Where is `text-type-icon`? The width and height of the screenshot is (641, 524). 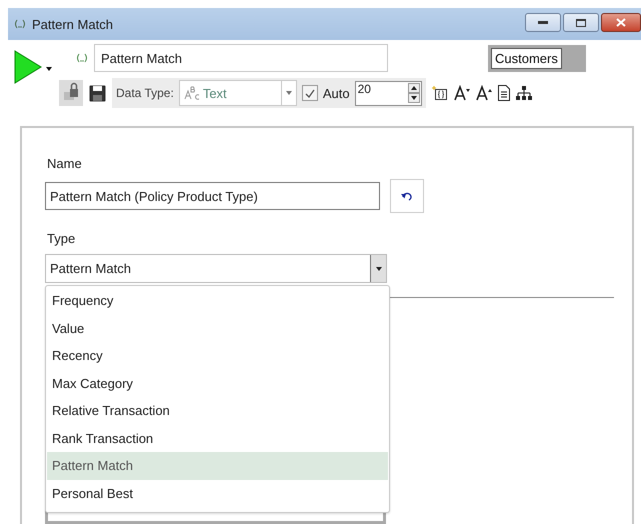
text-type-icon is located at coordinates (192, 93).